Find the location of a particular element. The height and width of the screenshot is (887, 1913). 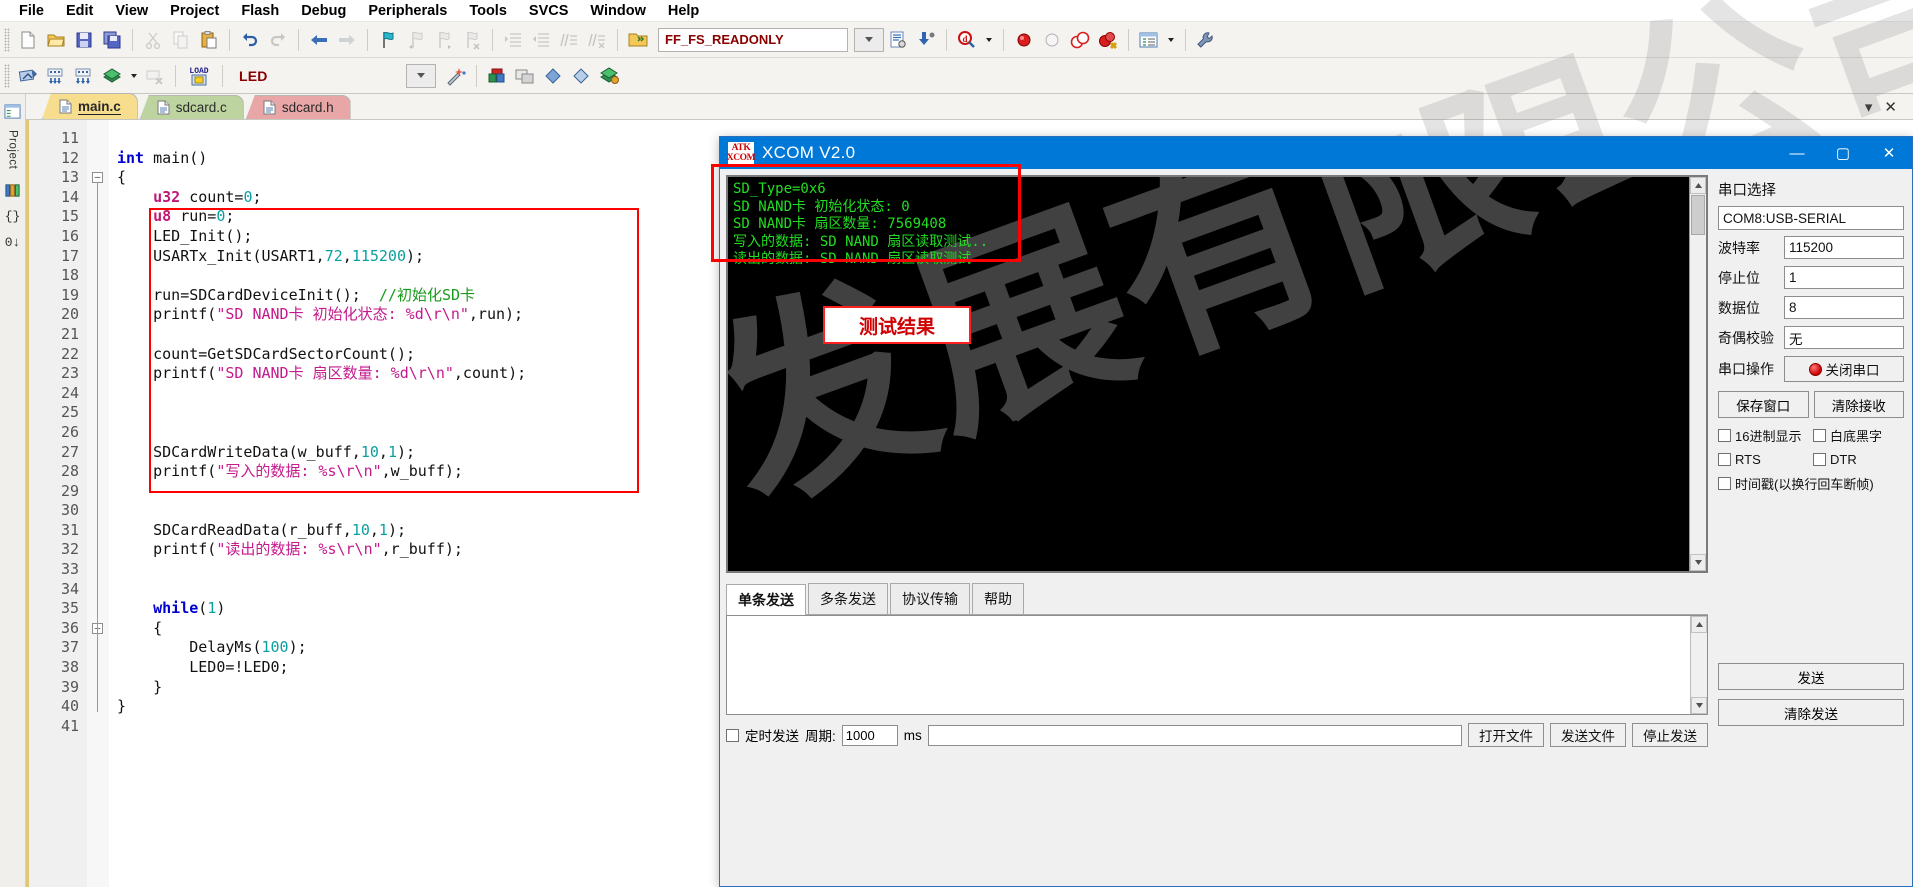

send-text-input is located at coordinates (1208, 665).